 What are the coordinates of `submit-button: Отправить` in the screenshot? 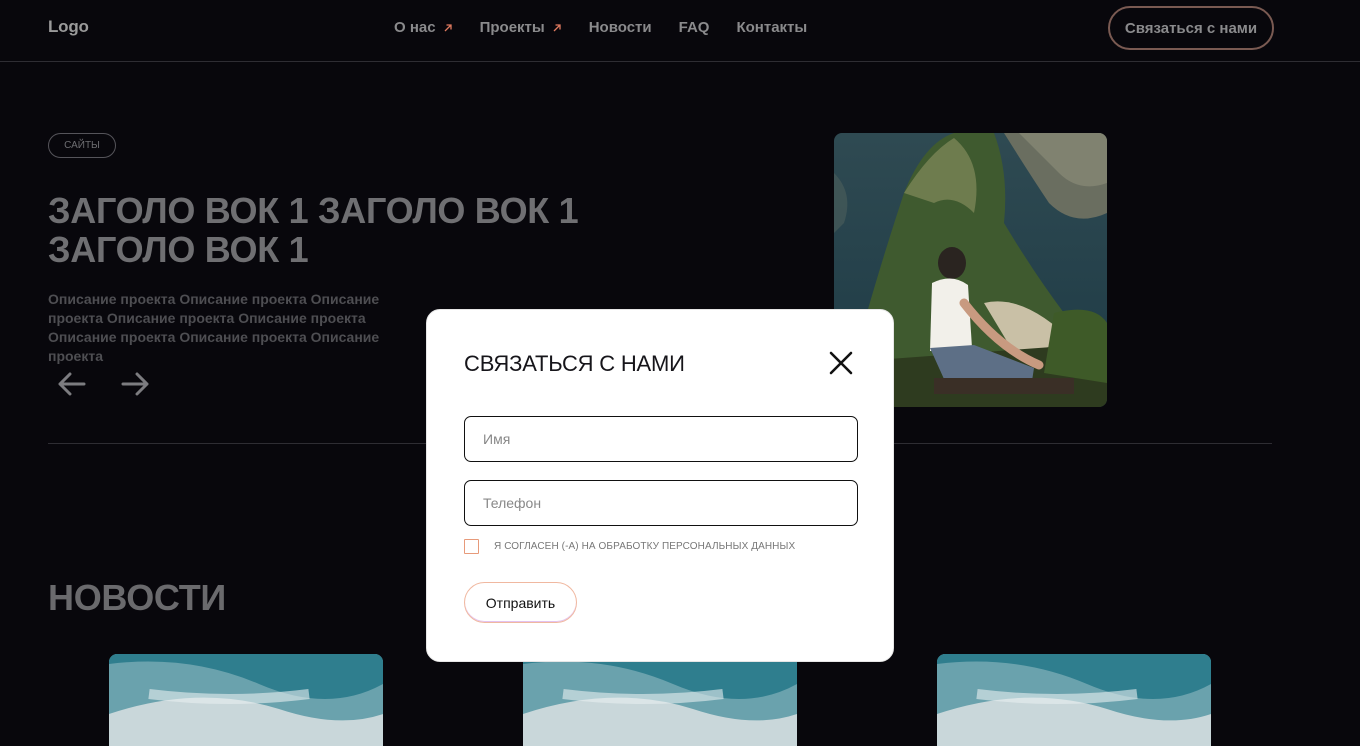 It's located at (520, 602).